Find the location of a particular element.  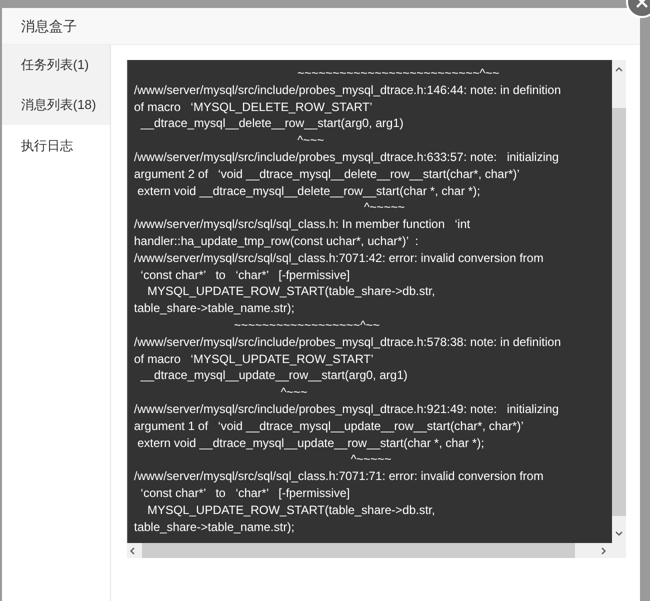

log-line: ~~~~~~~~~~~~~~~~~~^~~ is located at coordinates (306, 325).